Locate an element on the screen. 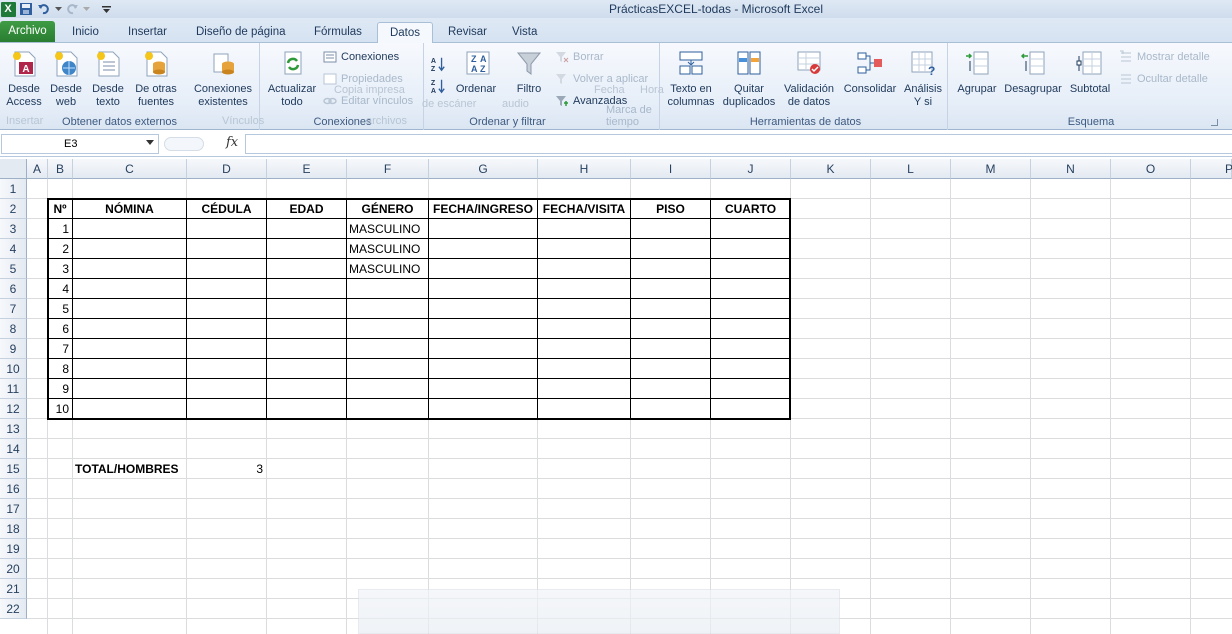 This screenshot has height=634, width=1232. tab-vista: Vista is located at coordinates (524, 32).